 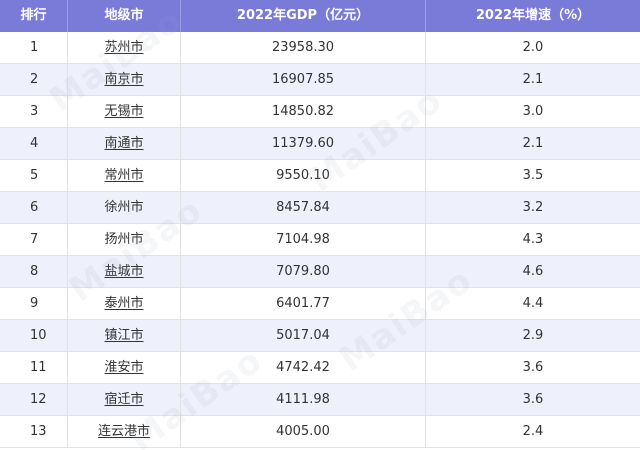 I want to click on gdp-cell: 5017.04, so click(x=303, y=336).